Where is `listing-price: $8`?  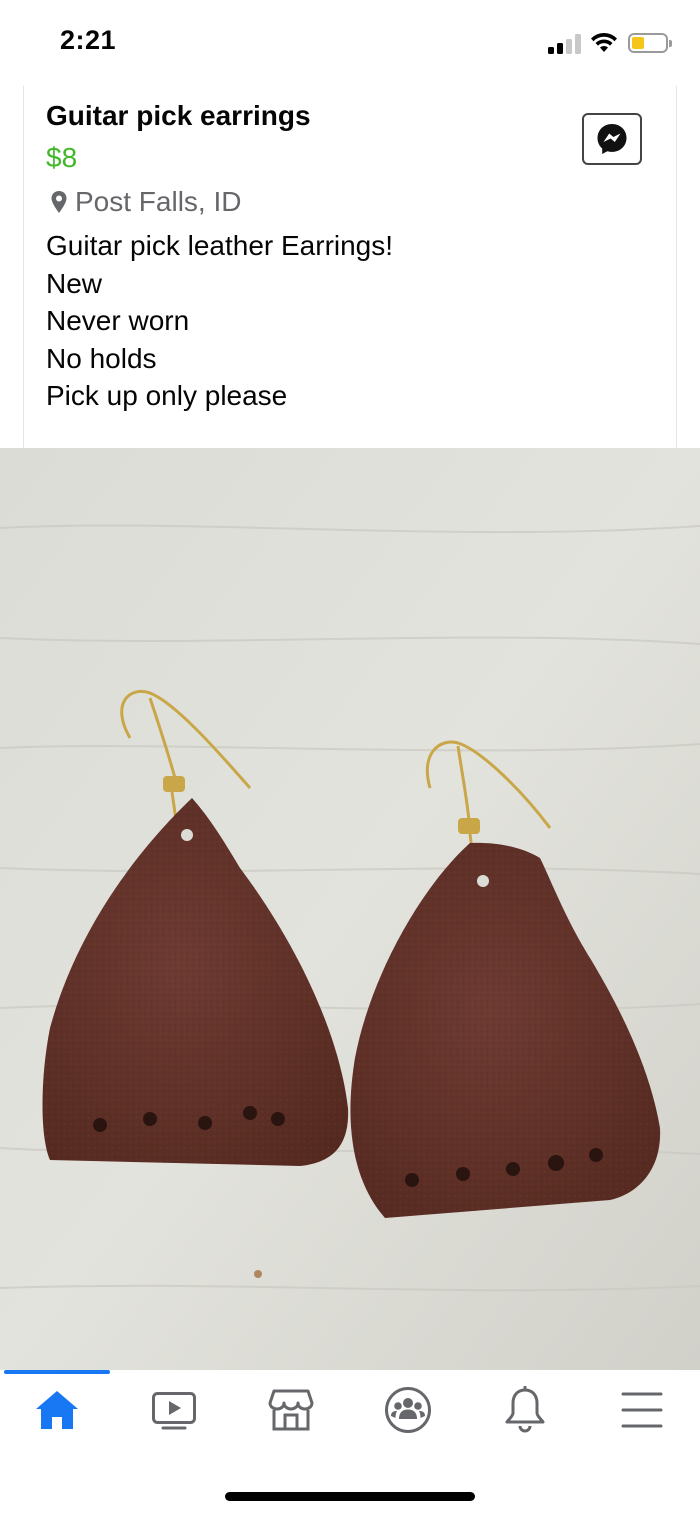
listing-price: $8 is located at coordinates (62, 157).